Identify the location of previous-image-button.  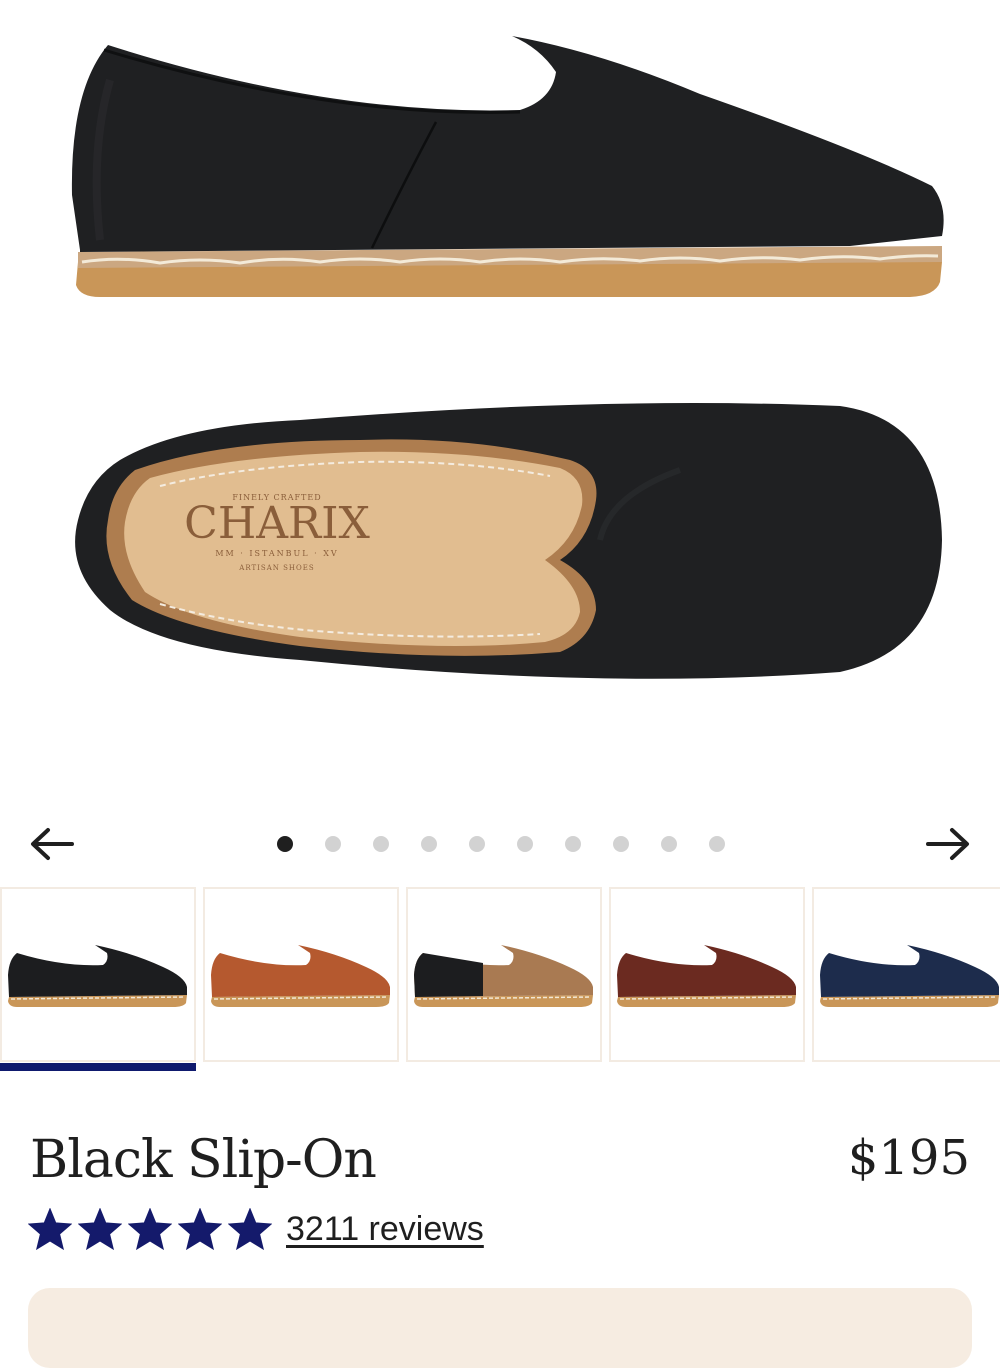
(52, 844).